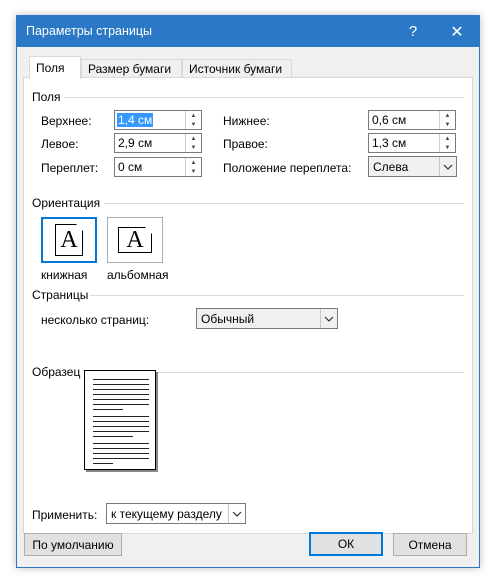 This screenshot has height=585, width=496. I want to click on landscape-letter: A, so click(135, 239).